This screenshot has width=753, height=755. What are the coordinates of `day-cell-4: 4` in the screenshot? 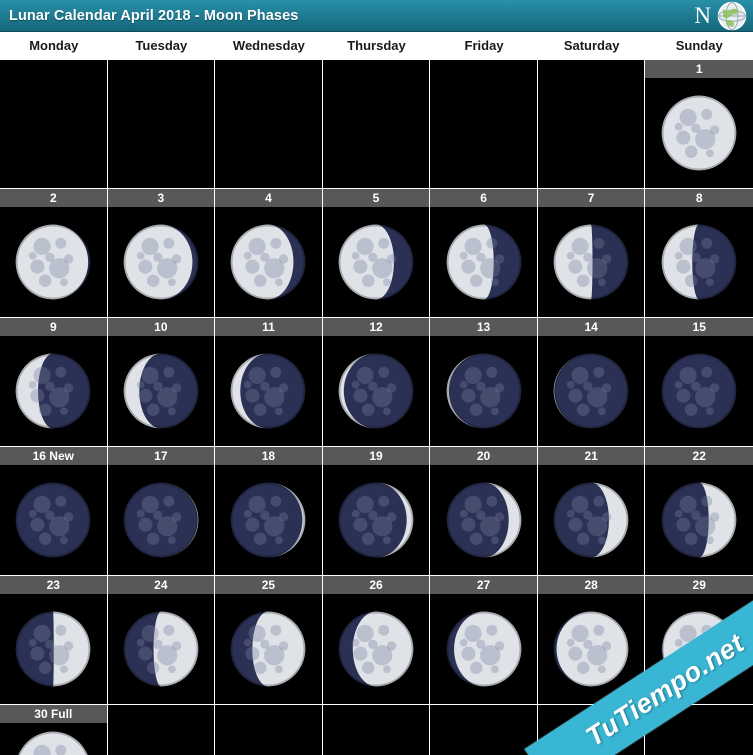 It's located at (269, 253).